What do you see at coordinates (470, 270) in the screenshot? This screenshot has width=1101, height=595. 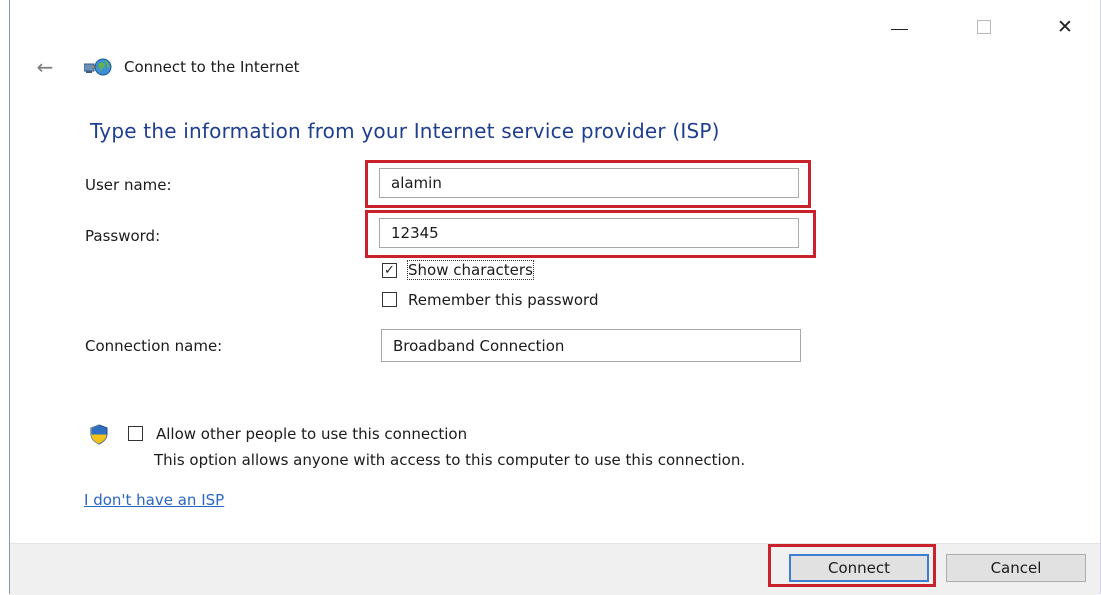 I see `show-characters-label: Show characters` at bounding box center [470, 270].